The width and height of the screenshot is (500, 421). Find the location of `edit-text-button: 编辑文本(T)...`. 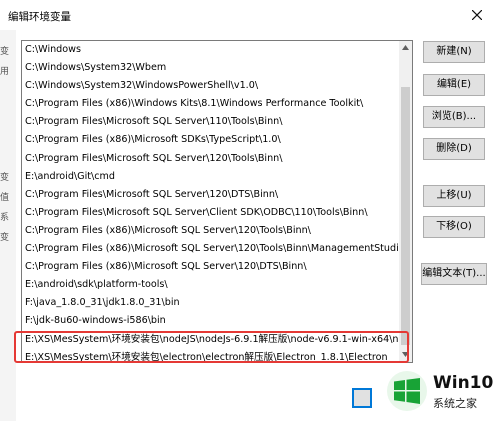

edit-text-button: 编辑文本(T)... is located at coordinates (454, 274).